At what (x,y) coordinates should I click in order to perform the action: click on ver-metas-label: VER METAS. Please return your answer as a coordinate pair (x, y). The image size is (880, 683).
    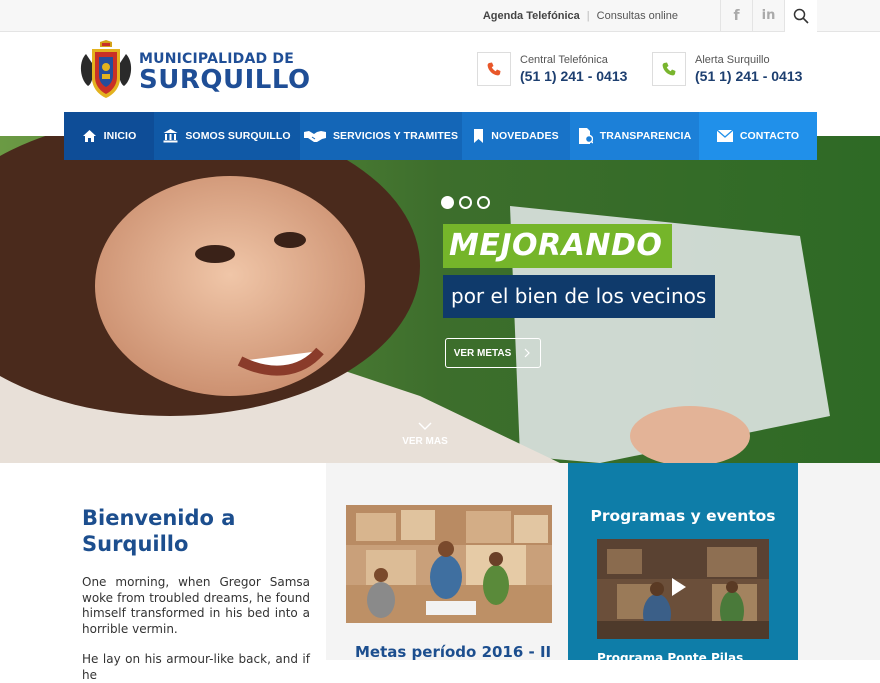
    Looking at the image, I should click on (482, 353).